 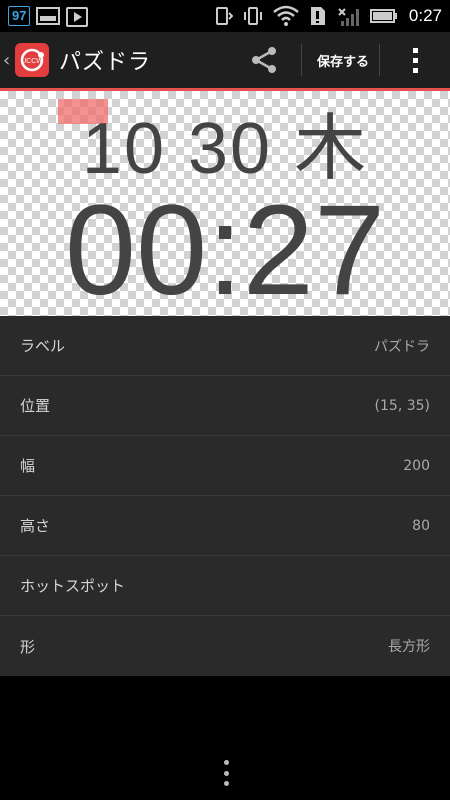 What do you see at coordinates (225, 250) in the screenshot?
I see `preview-time: 00:27` at bounding box center [225, 250].